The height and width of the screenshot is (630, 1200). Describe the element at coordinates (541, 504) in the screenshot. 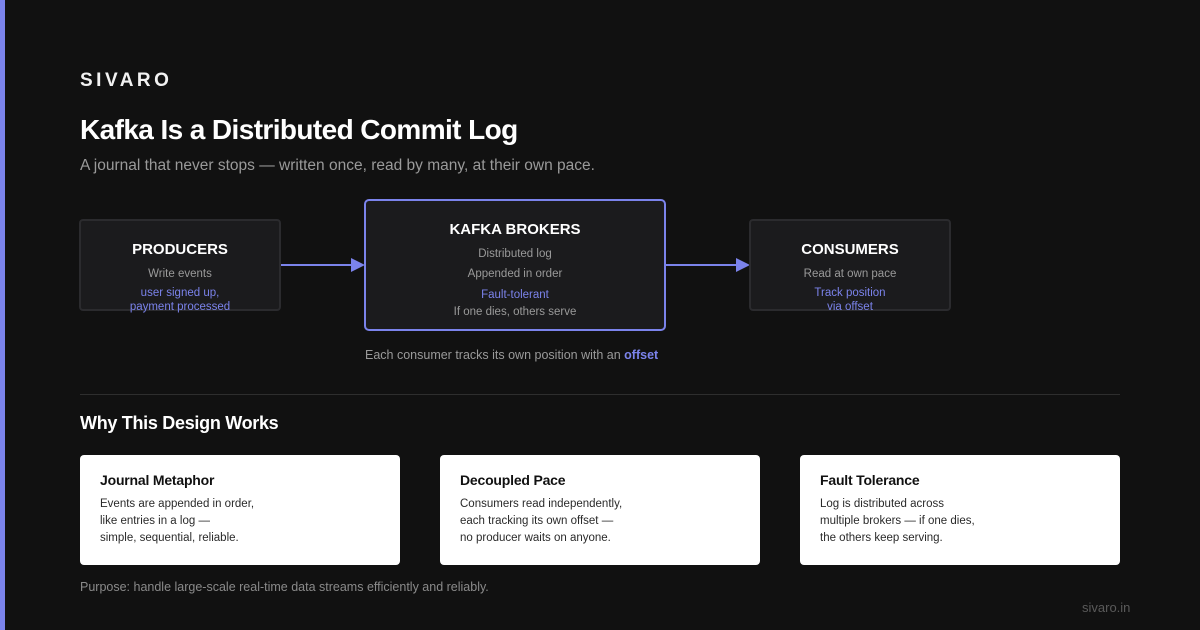

I see `card-line: Consumers read independently,` at that location.